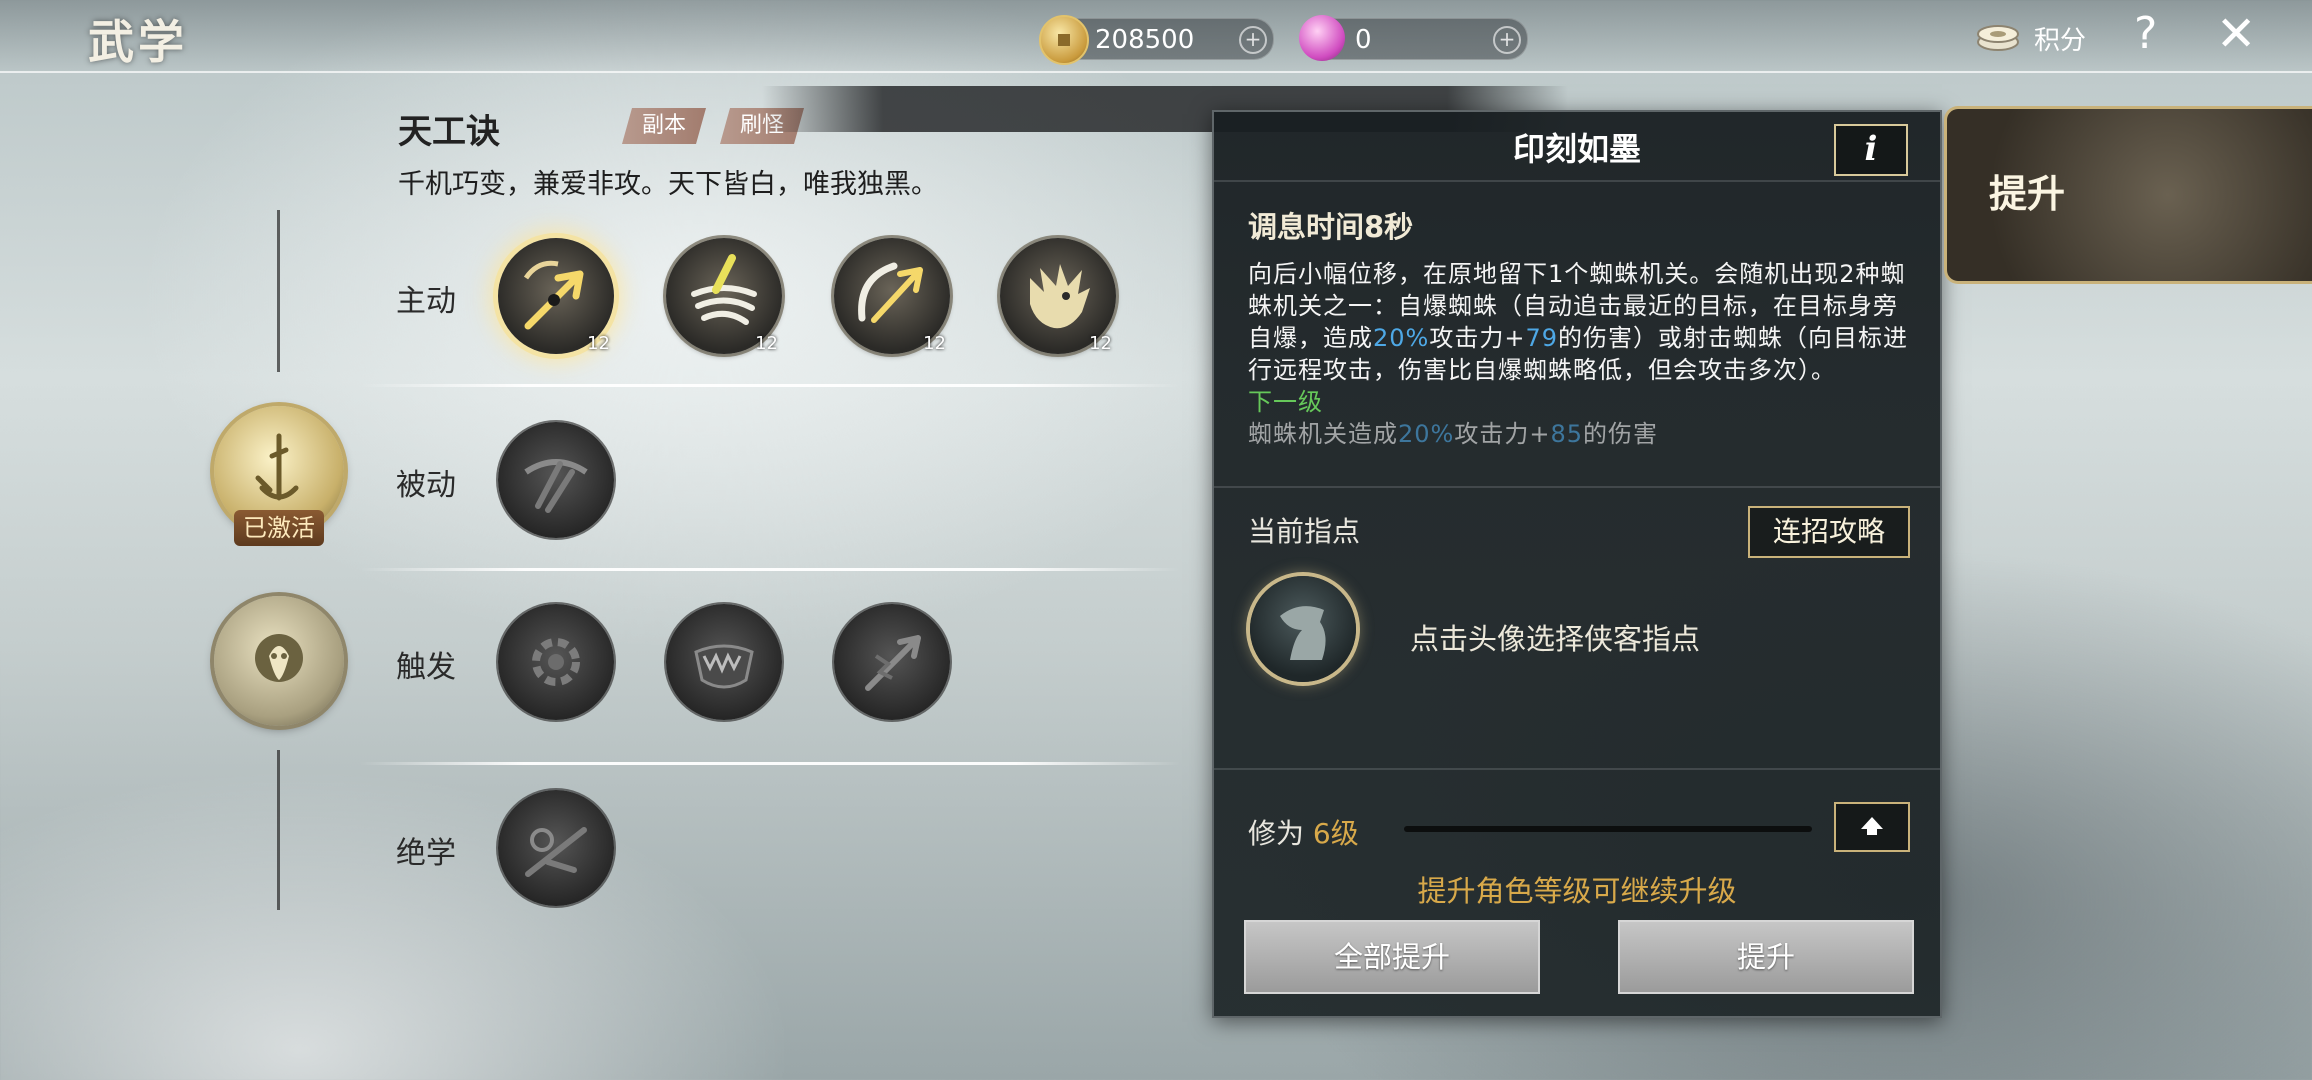 The height and width of the screenshot is (1080, 2312). I want to click on lightning-arrow-icon, so click(893, 663).